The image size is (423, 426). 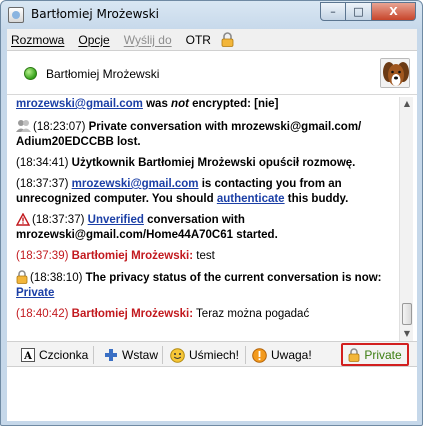 I want to click on message-input, so click(x=212, y=394).